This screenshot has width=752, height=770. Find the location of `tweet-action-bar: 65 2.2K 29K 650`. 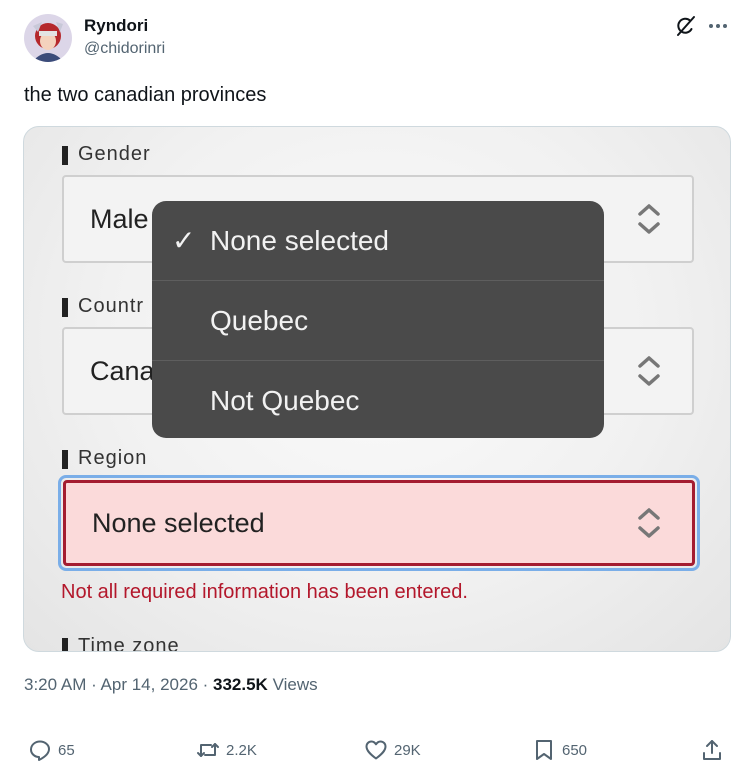

tweet-action-bar: 65 2.2K 29K 650 is located at coordinates (376, 750).